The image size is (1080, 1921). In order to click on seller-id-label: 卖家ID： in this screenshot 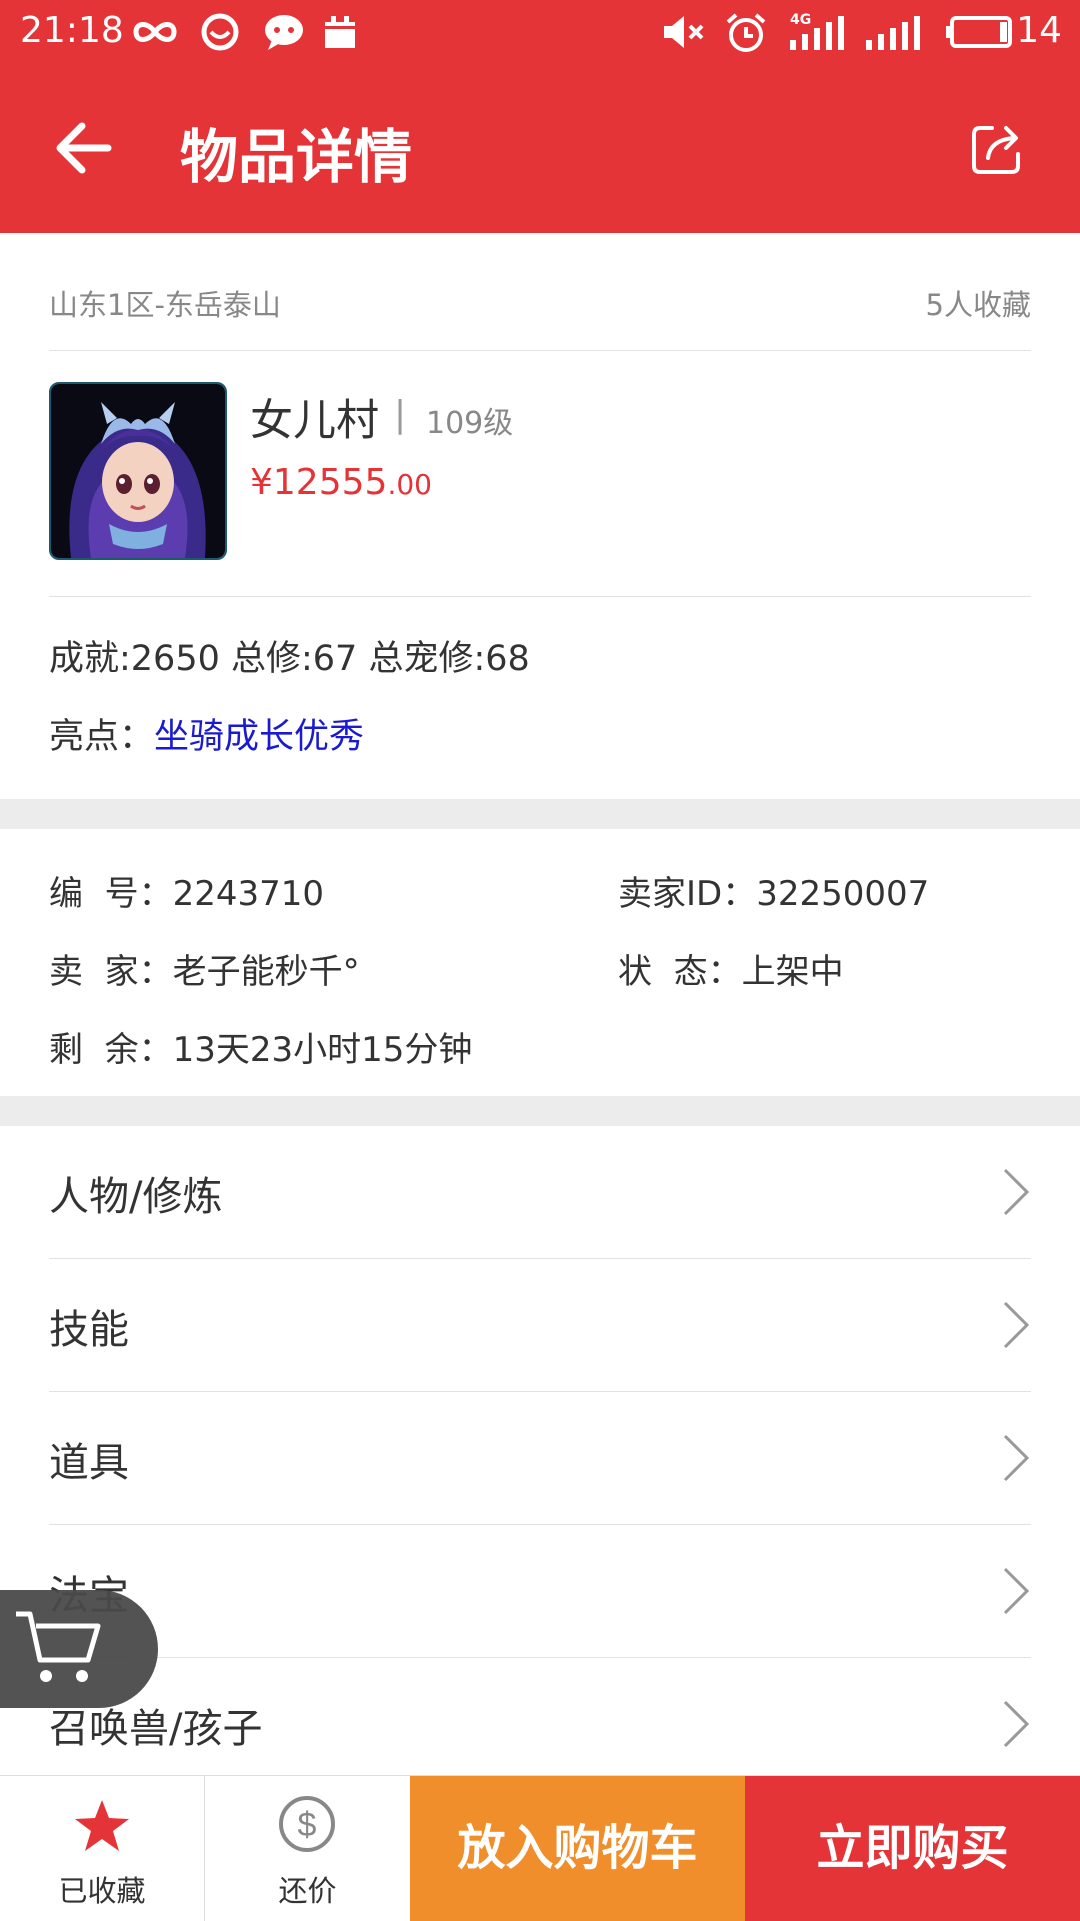, I will do `click(687, 894)`.